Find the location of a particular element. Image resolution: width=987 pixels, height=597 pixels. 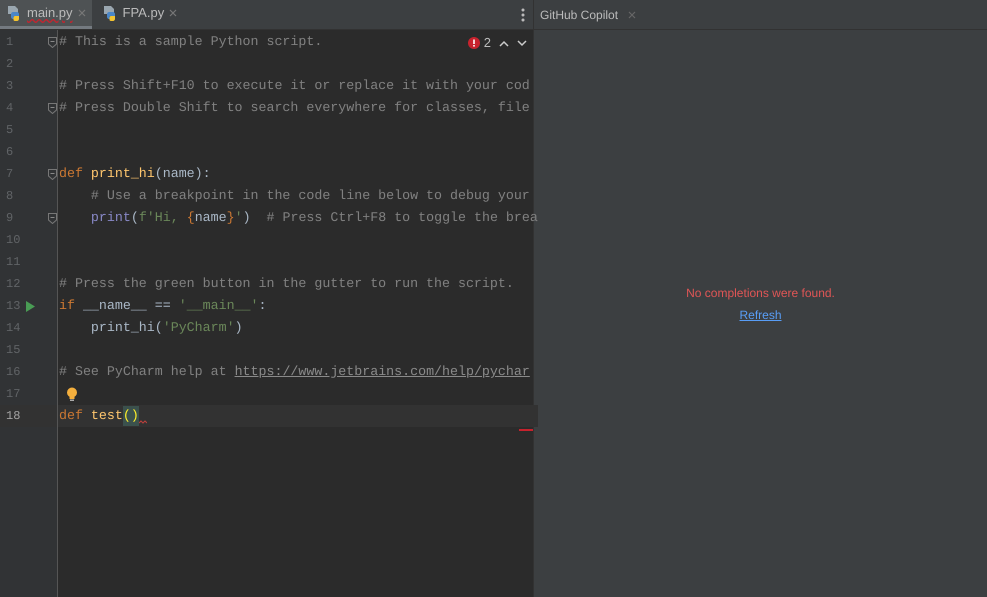

code-text: __name__ == is located at coordinates (127, 306).